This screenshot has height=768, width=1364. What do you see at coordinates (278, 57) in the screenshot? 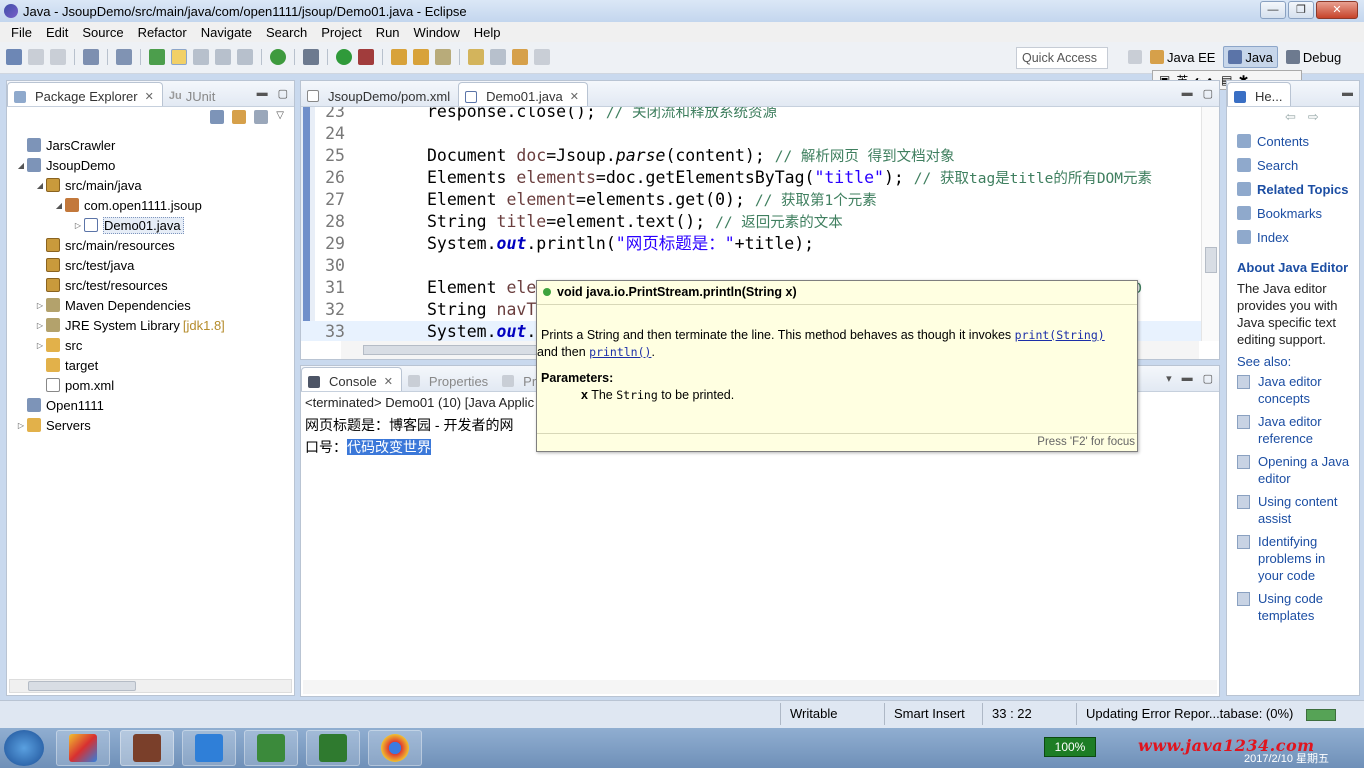
I see `refresh-icon` at bounding box center [278, 57].